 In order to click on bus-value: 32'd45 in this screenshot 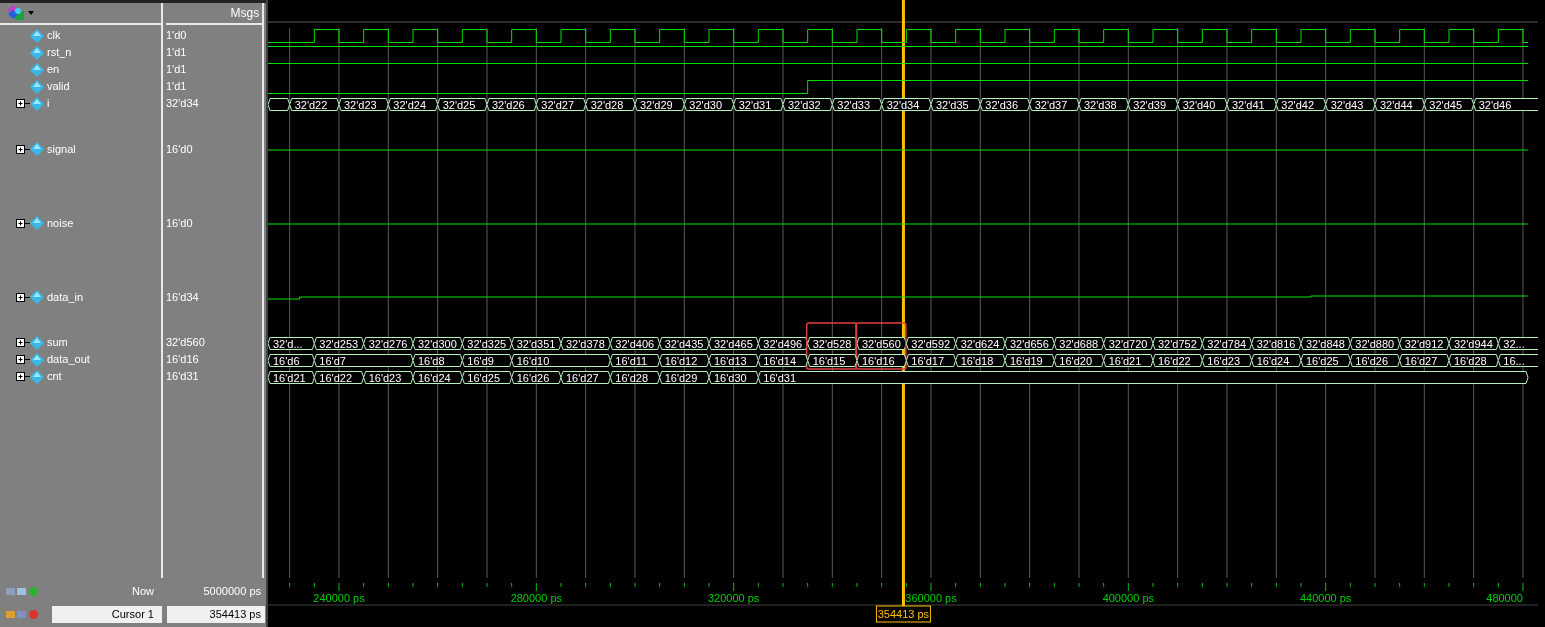, I will do `click(1449, 104)`.